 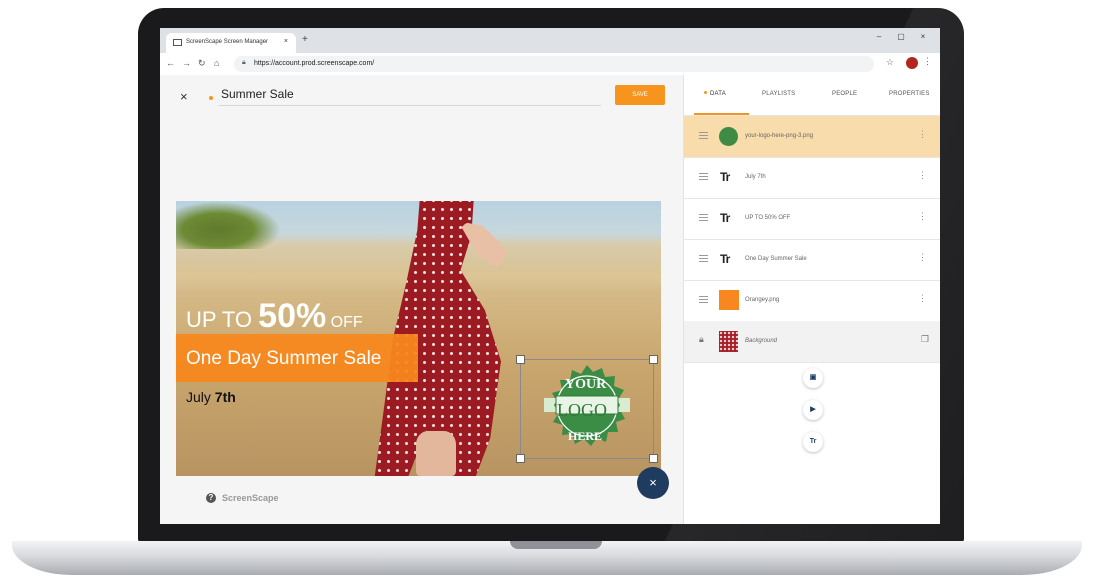 I want to click on layer-item: Tr July 7th ⋮, so click(x=812, y=178).